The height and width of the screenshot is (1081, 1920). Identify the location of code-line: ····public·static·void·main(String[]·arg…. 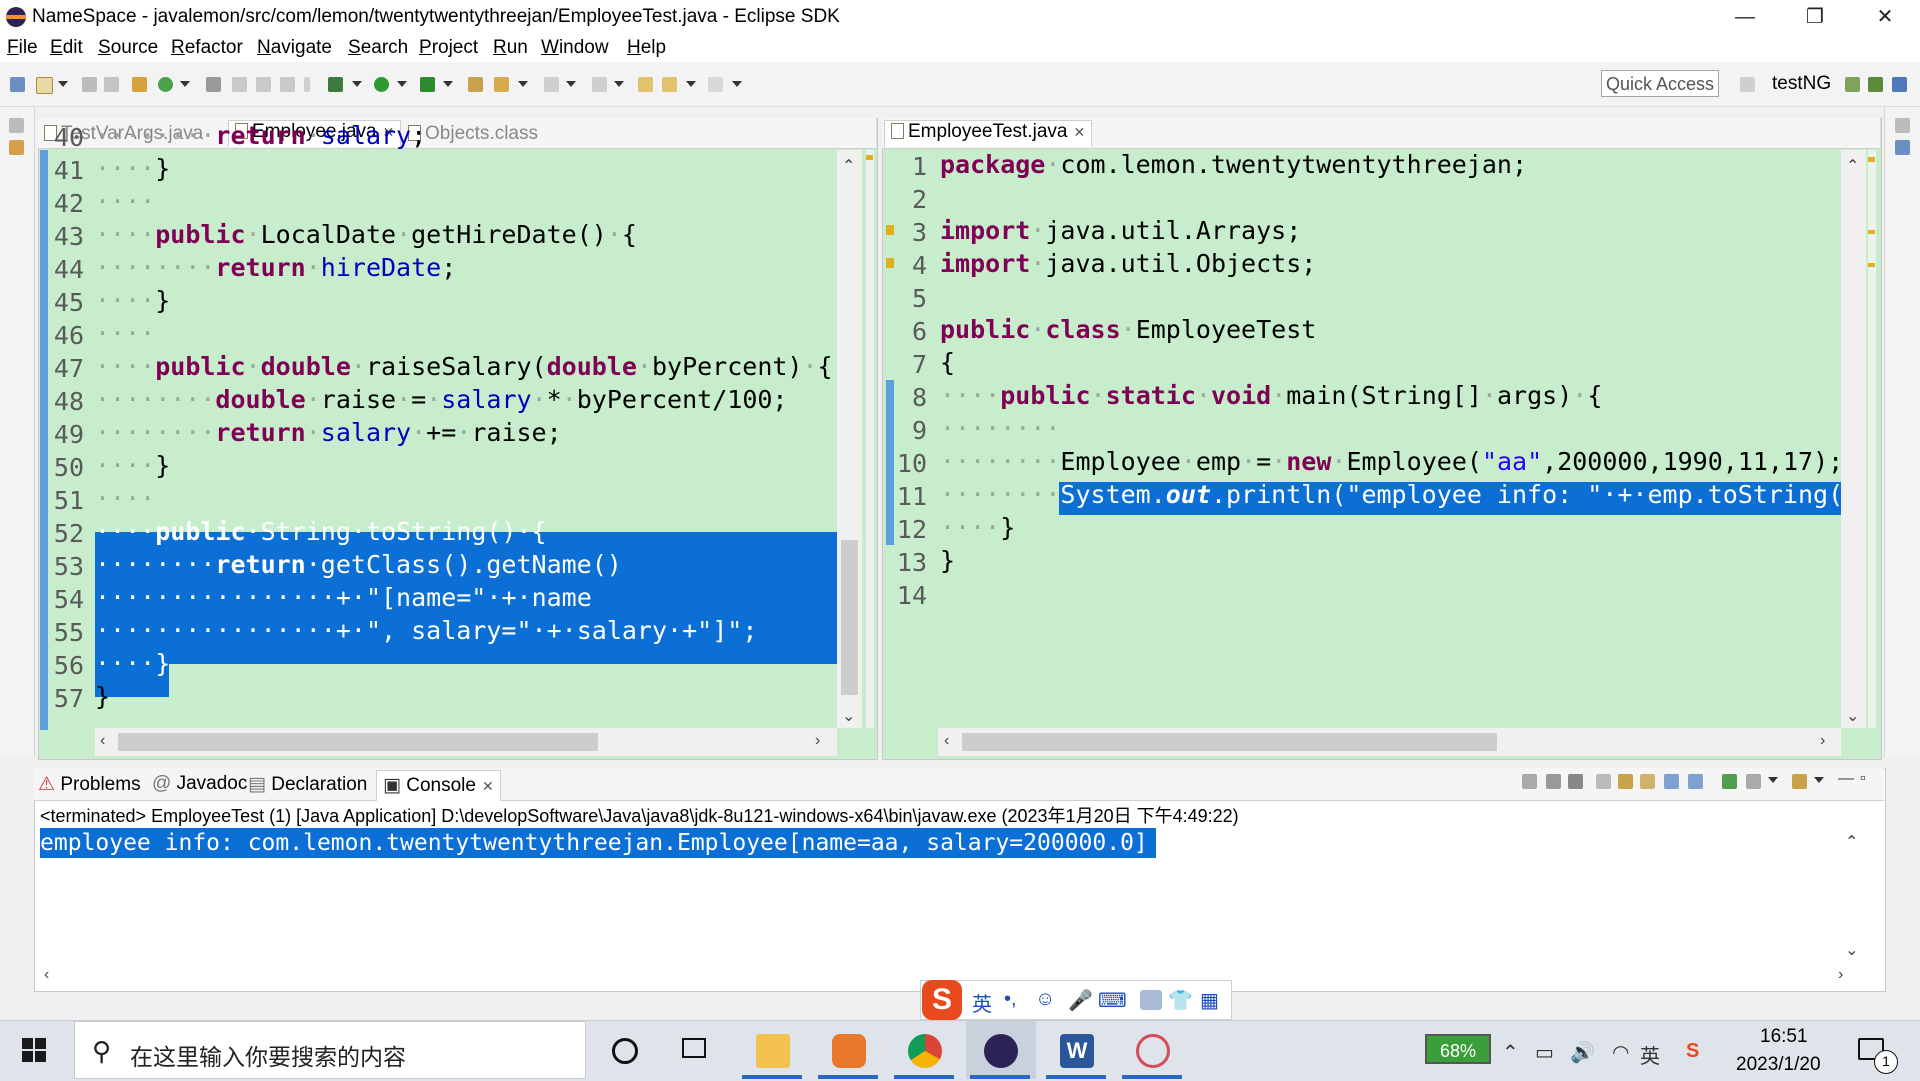
(1271, 395).